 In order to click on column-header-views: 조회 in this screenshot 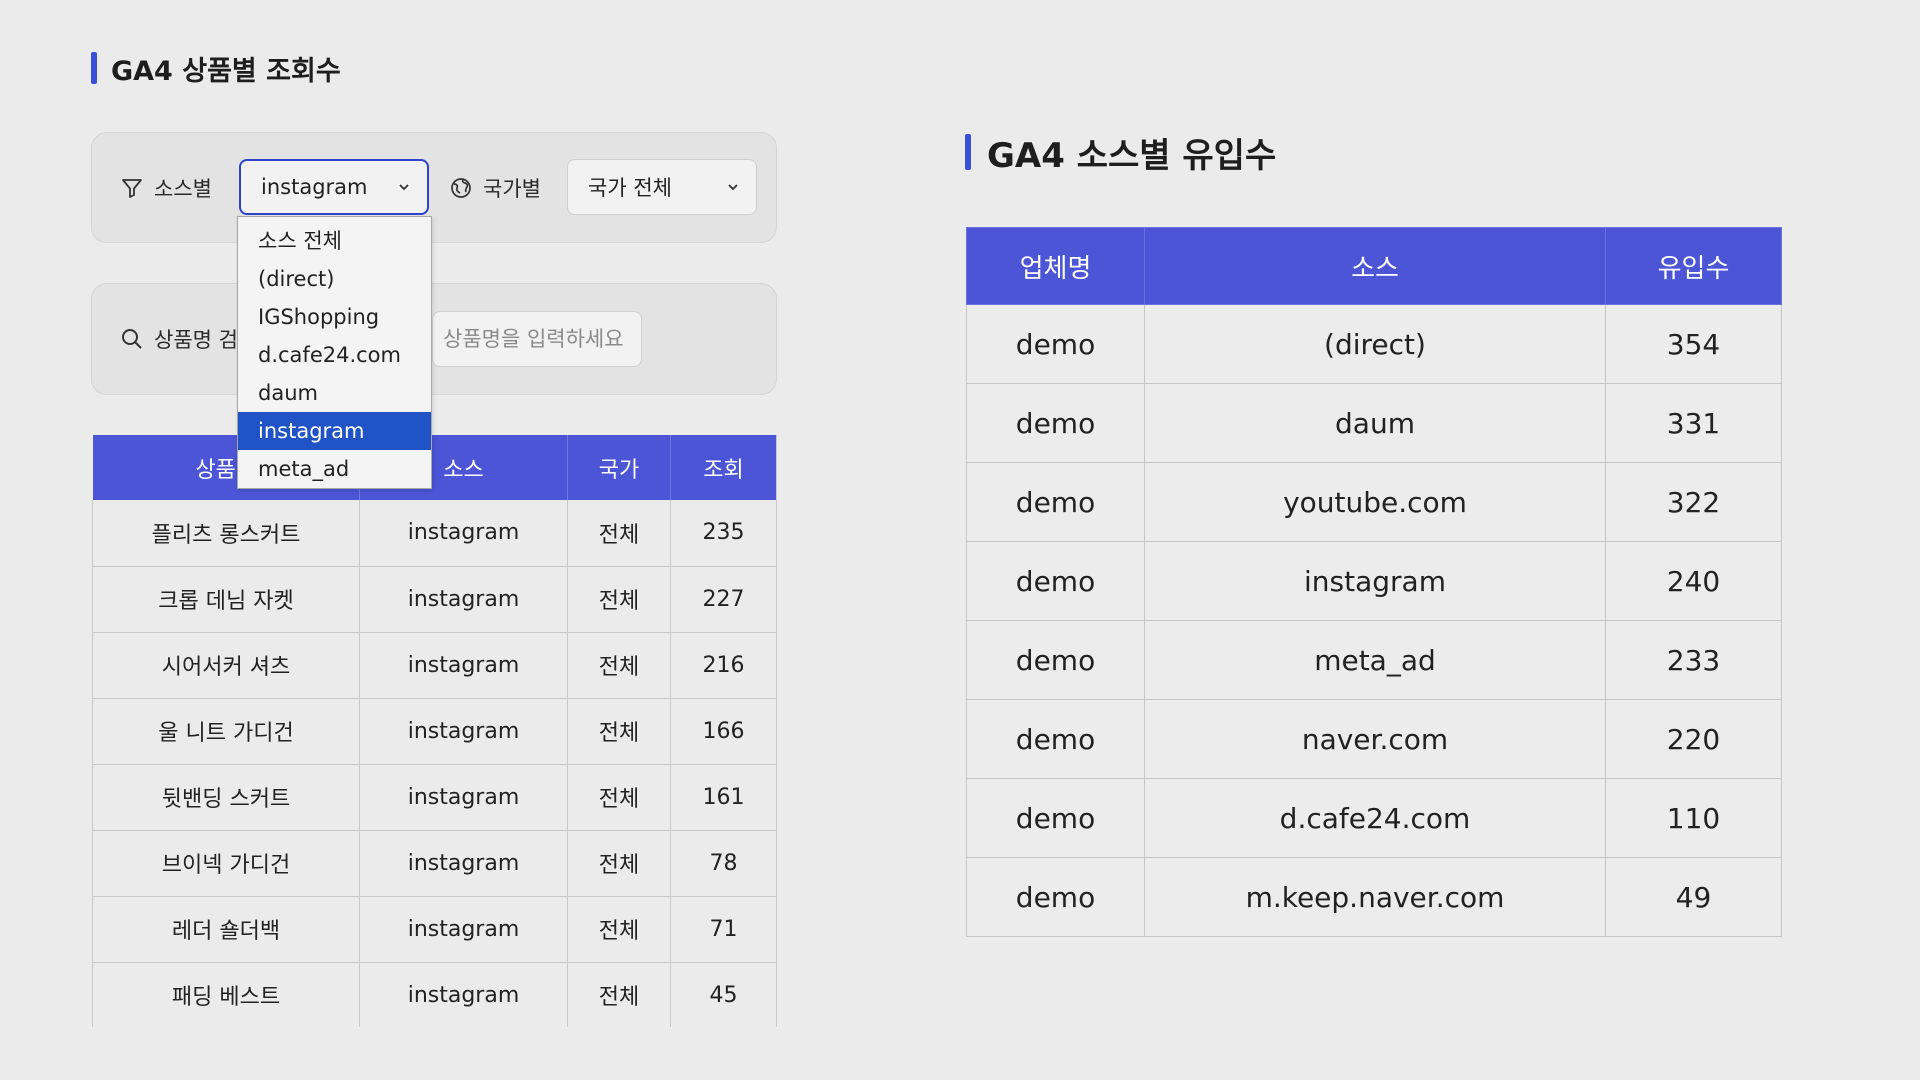, I will do `click(723, 467)`.